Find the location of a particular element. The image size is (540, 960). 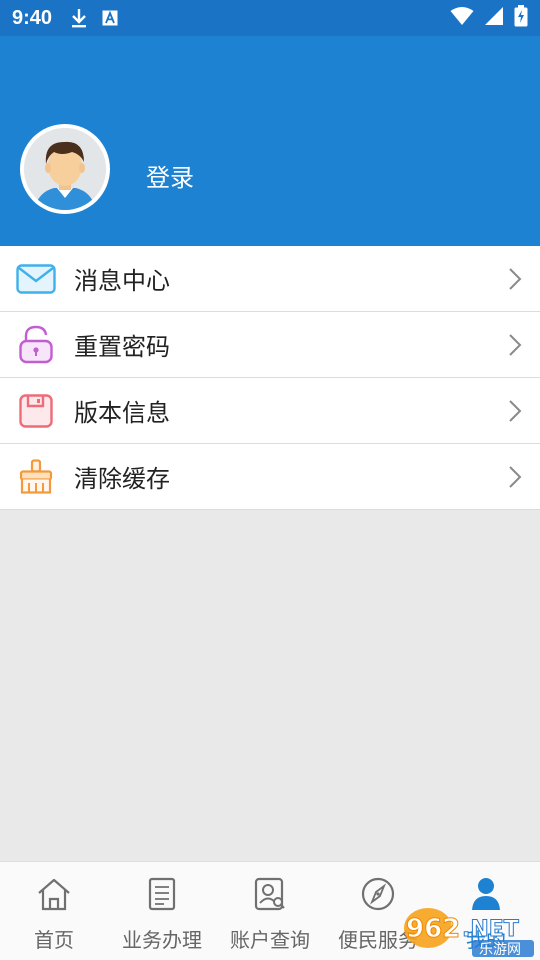

nav-label: 账户查询 is located at coordinates (270, 940).